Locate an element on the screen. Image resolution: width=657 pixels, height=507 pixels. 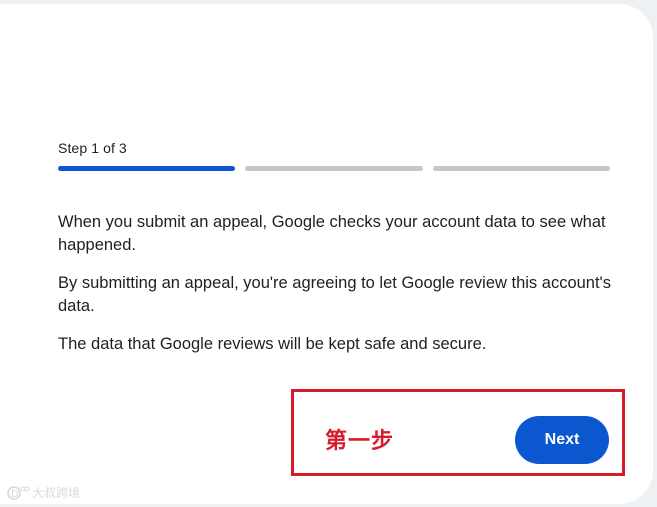
watermark-logo-letter: D is located at coordinates (15, 494).